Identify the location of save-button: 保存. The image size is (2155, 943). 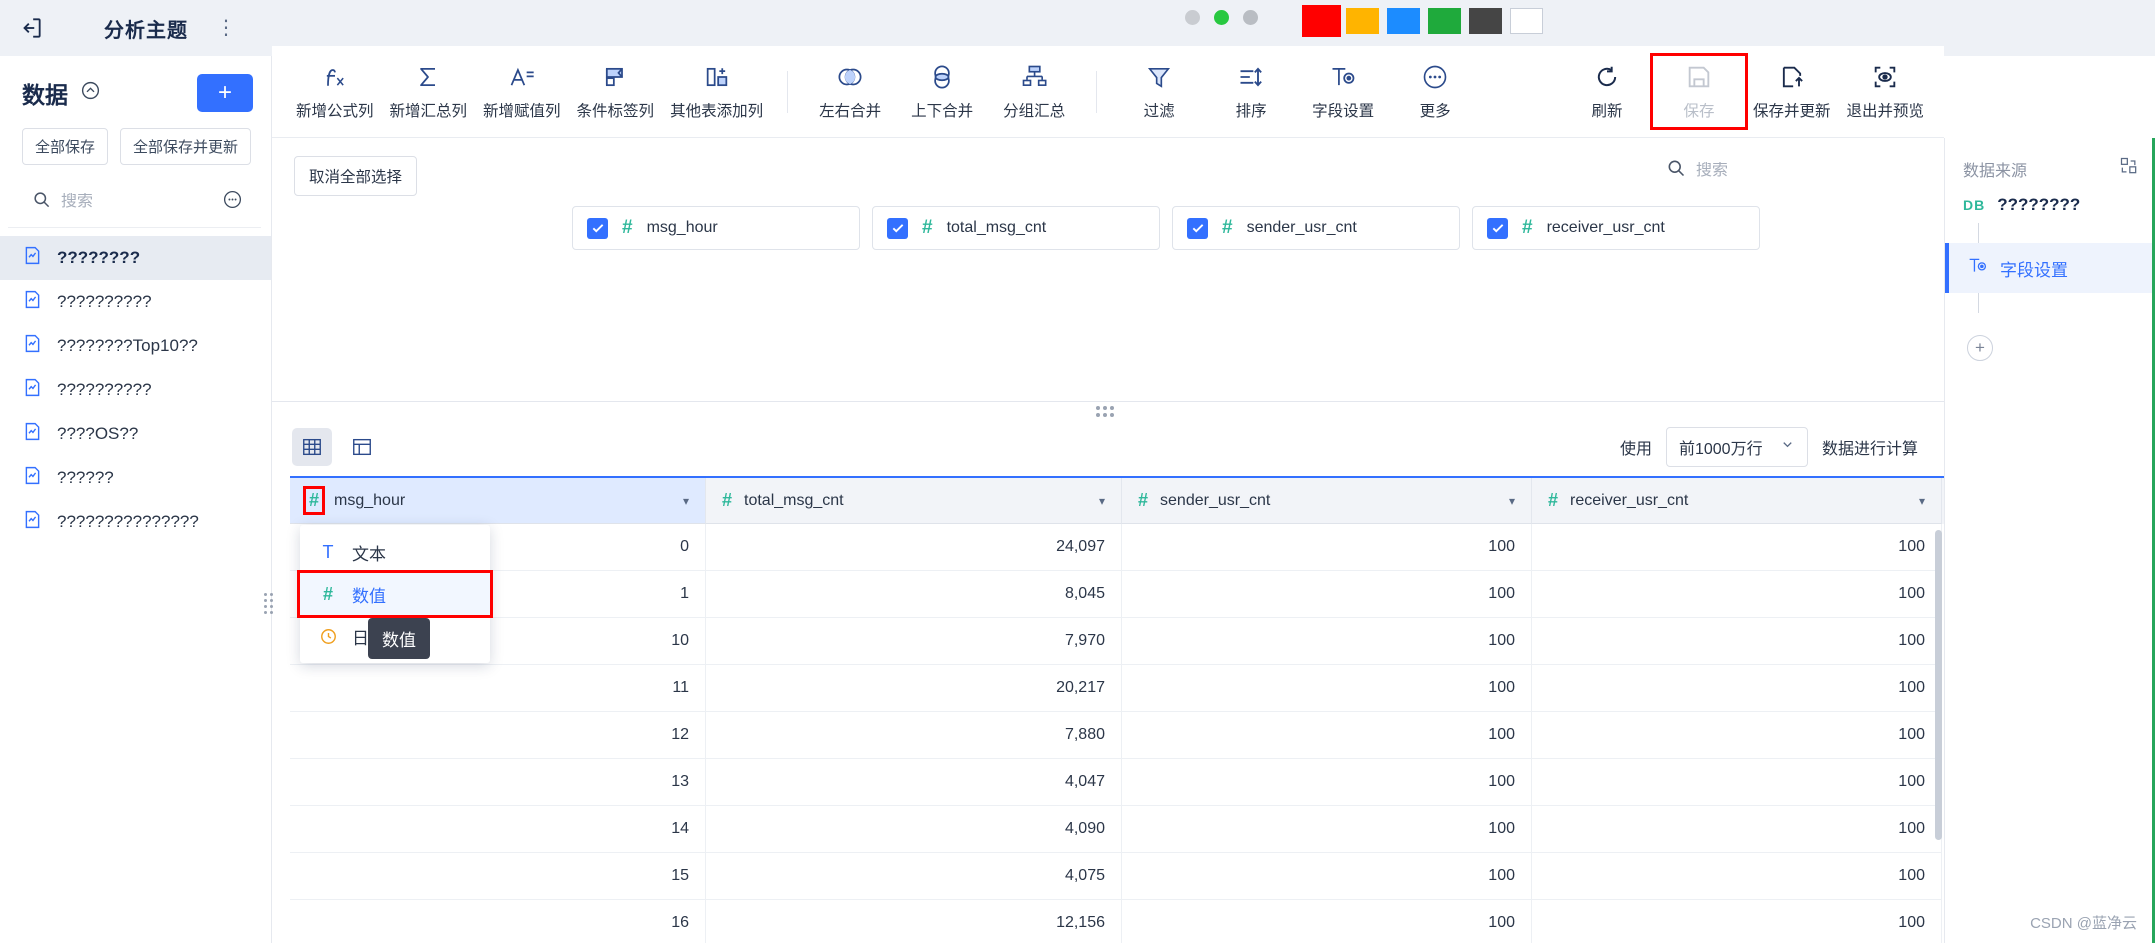
(1698, 91).